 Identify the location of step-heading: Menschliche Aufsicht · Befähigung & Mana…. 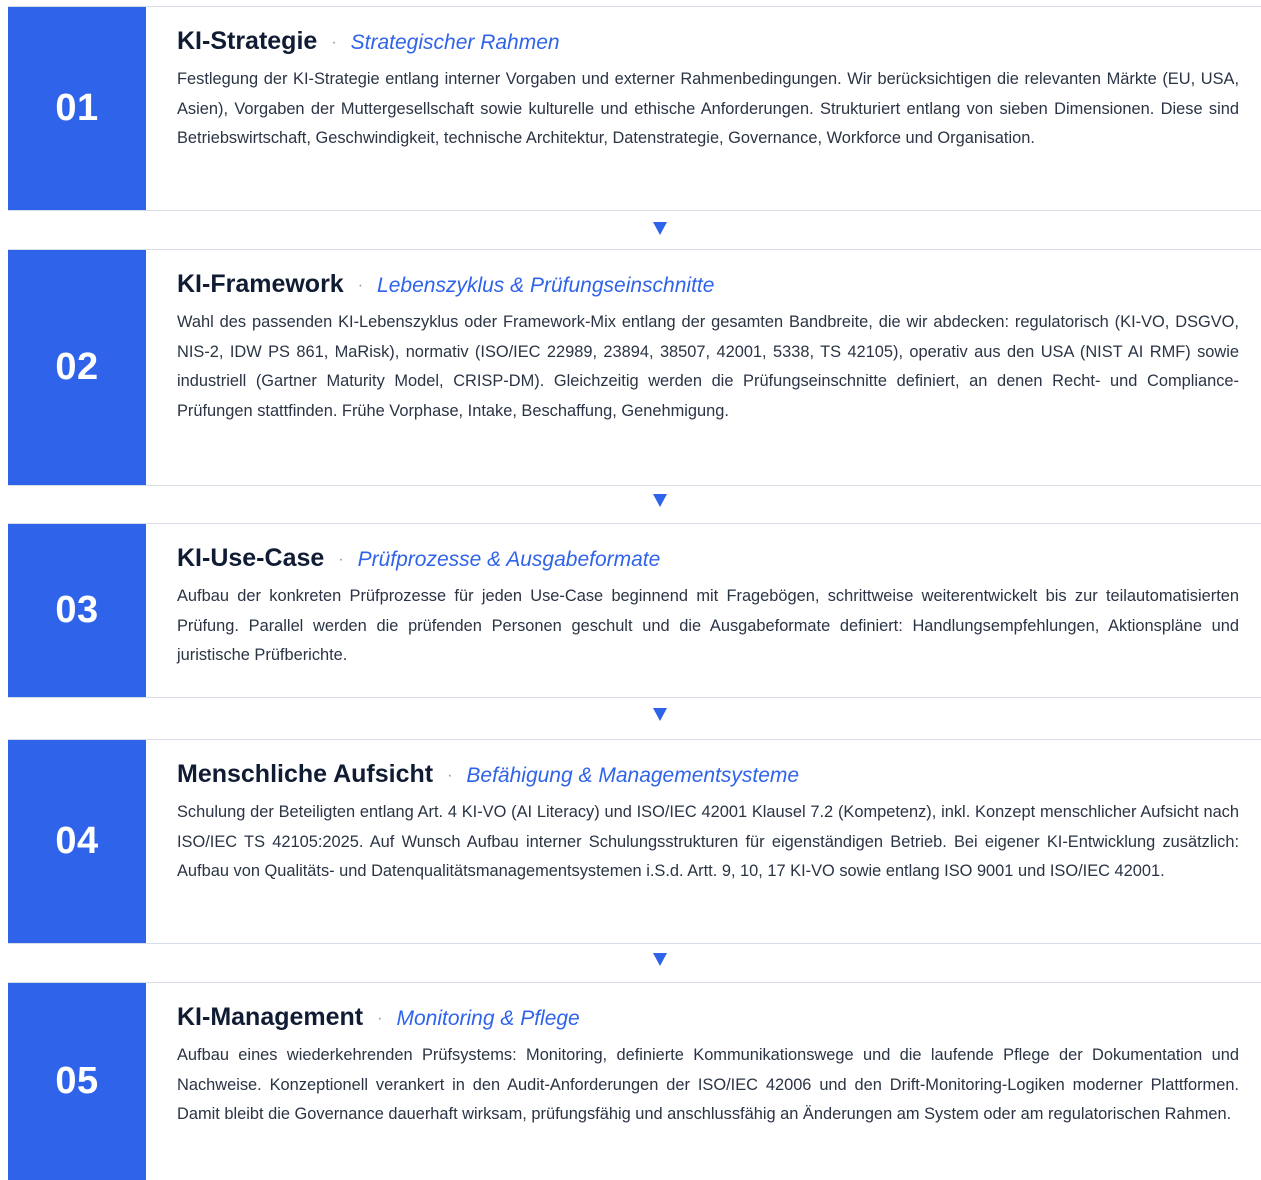
(708, 774).